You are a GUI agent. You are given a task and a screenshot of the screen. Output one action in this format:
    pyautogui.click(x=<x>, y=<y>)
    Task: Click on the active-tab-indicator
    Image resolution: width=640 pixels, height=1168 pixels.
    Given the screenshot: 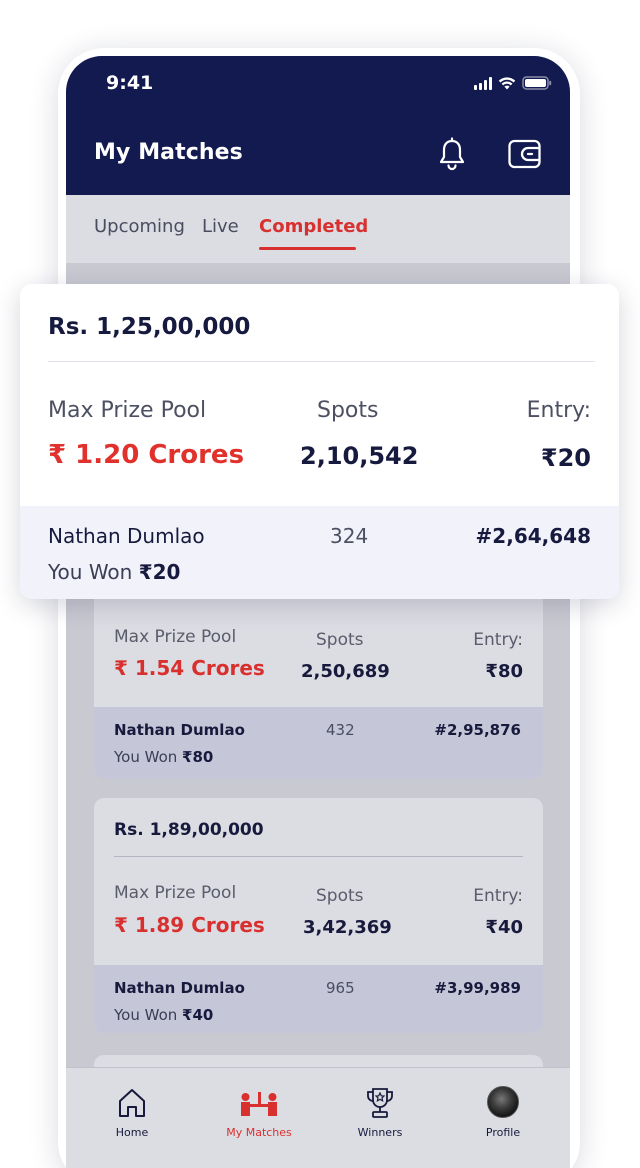 What is the action you would take?
    pyautogui.click(x=307, y=248)
    